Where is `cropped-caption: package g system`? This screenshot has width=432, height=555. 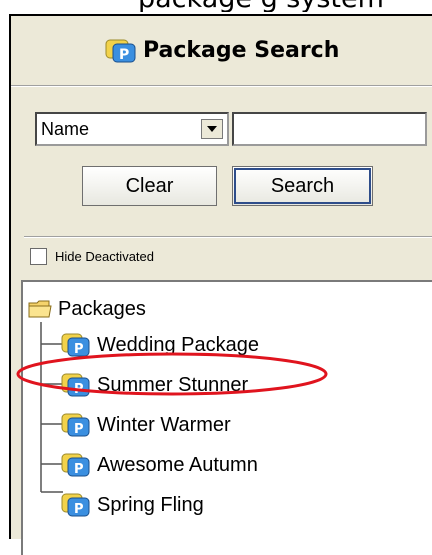 cropped-caption: package g system is located at coordinates (216, 6).